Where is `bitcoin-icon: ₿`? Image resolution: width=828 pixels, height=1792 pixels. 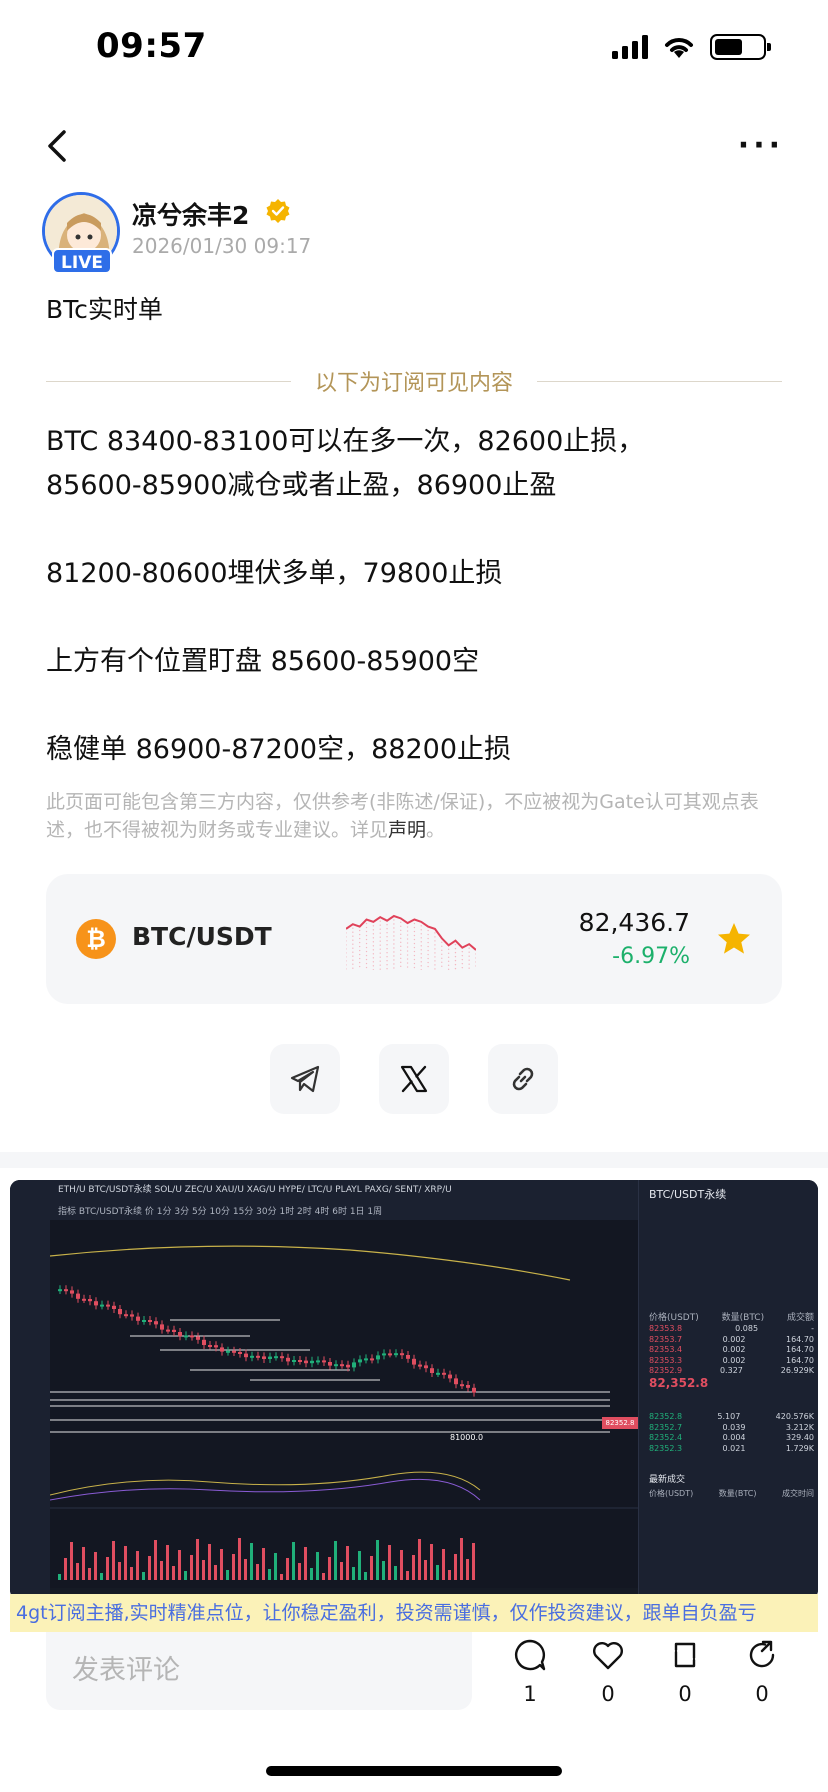 bitcoin-icon: ₿ is located at coordinates (96, 939).